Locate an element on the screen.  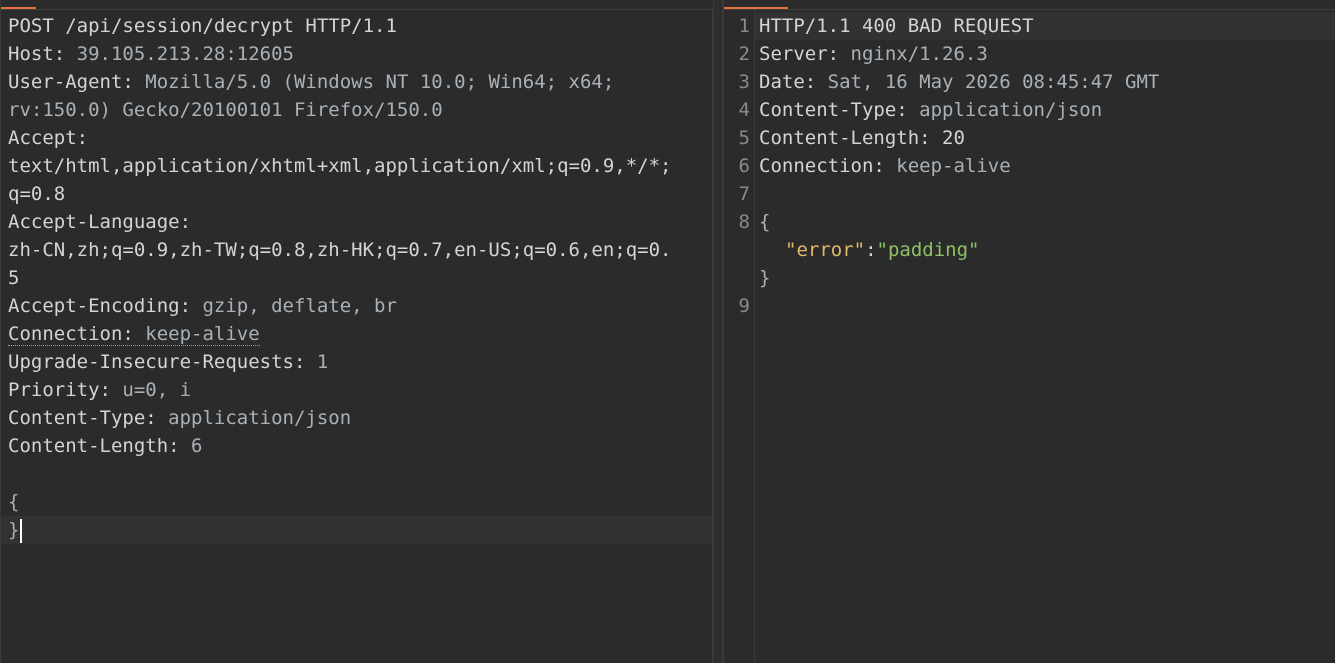
line-number: 1 is located at coordinates (744, 26).